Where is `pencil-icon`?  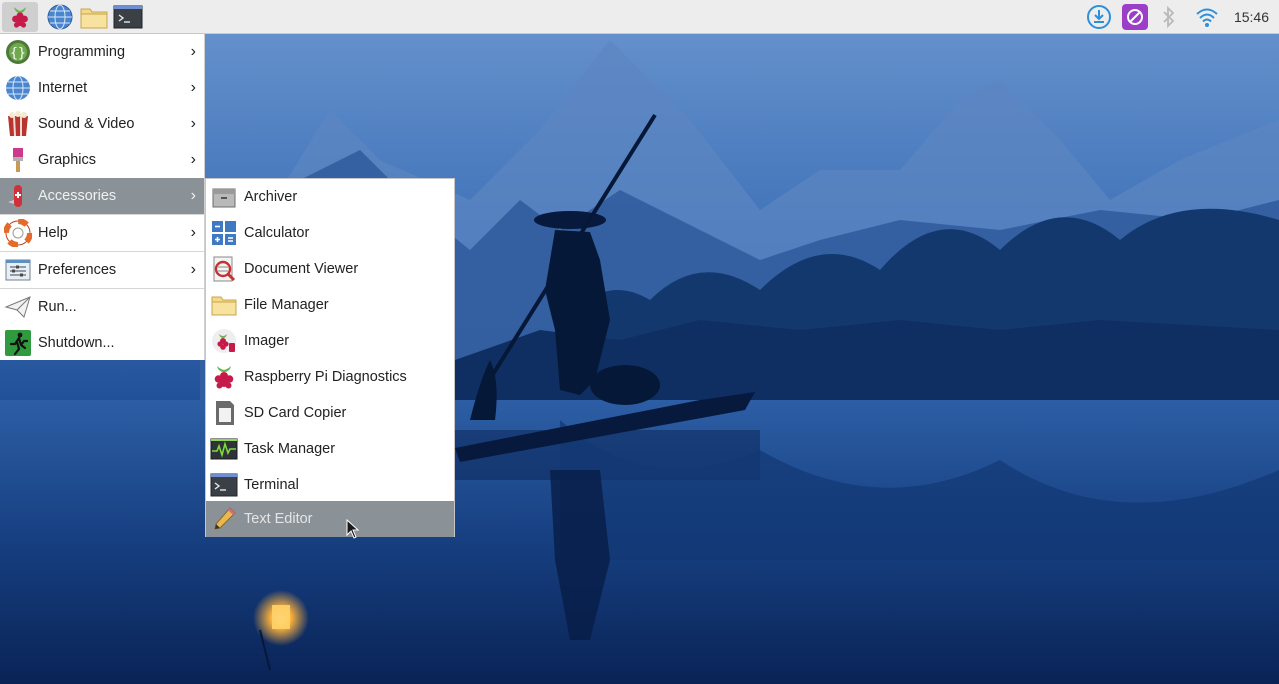
pencil-icon is located at coordinates (225, 518).